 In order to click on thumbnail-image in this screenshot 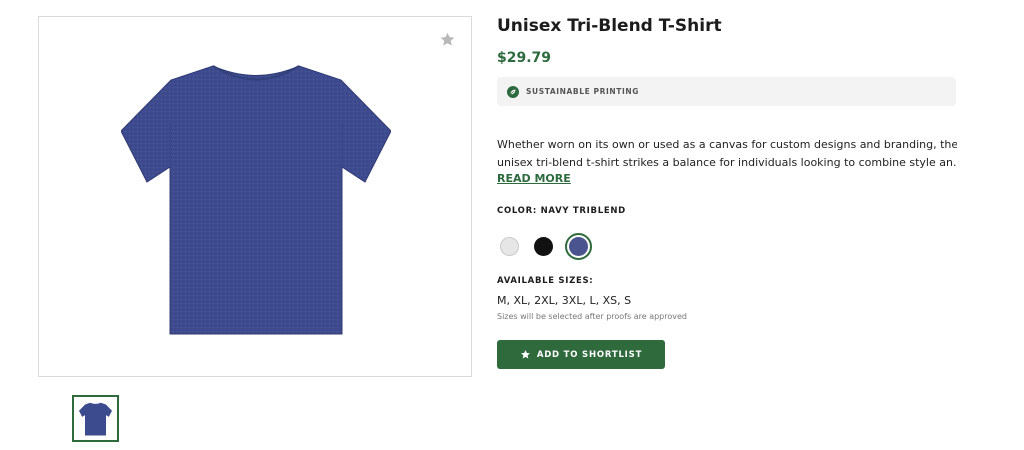, I will do `click(95, 418)`.